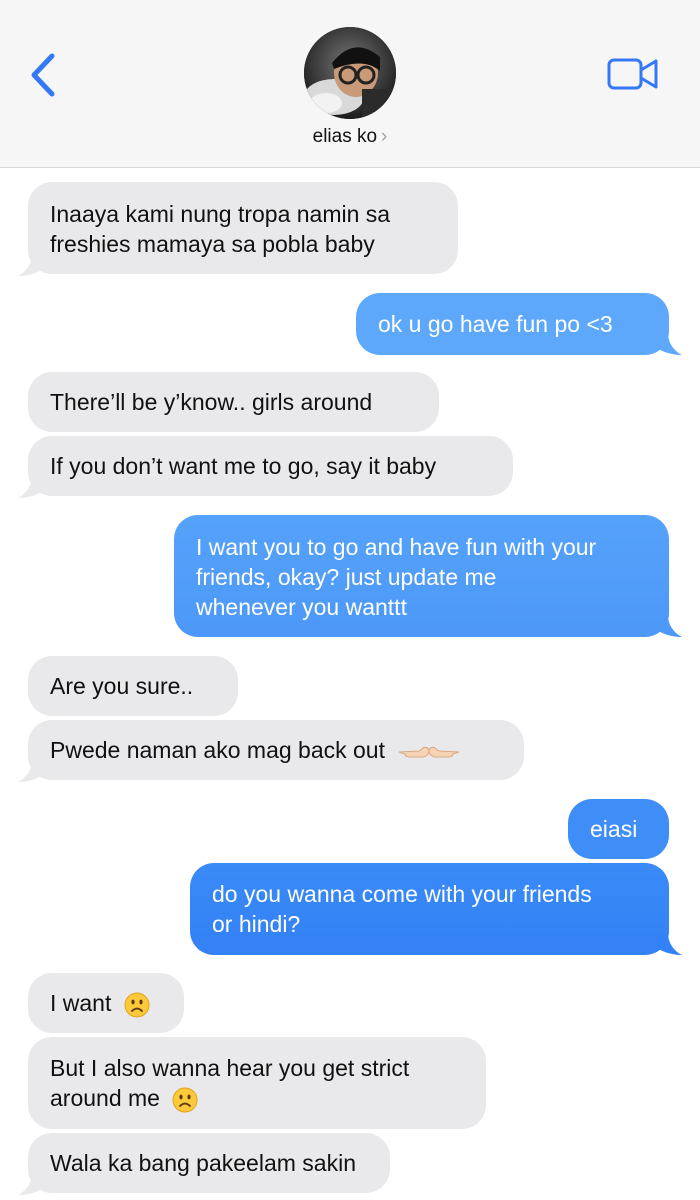  I want to click on message-line: friends, okay? just update me, so click(346, 577).